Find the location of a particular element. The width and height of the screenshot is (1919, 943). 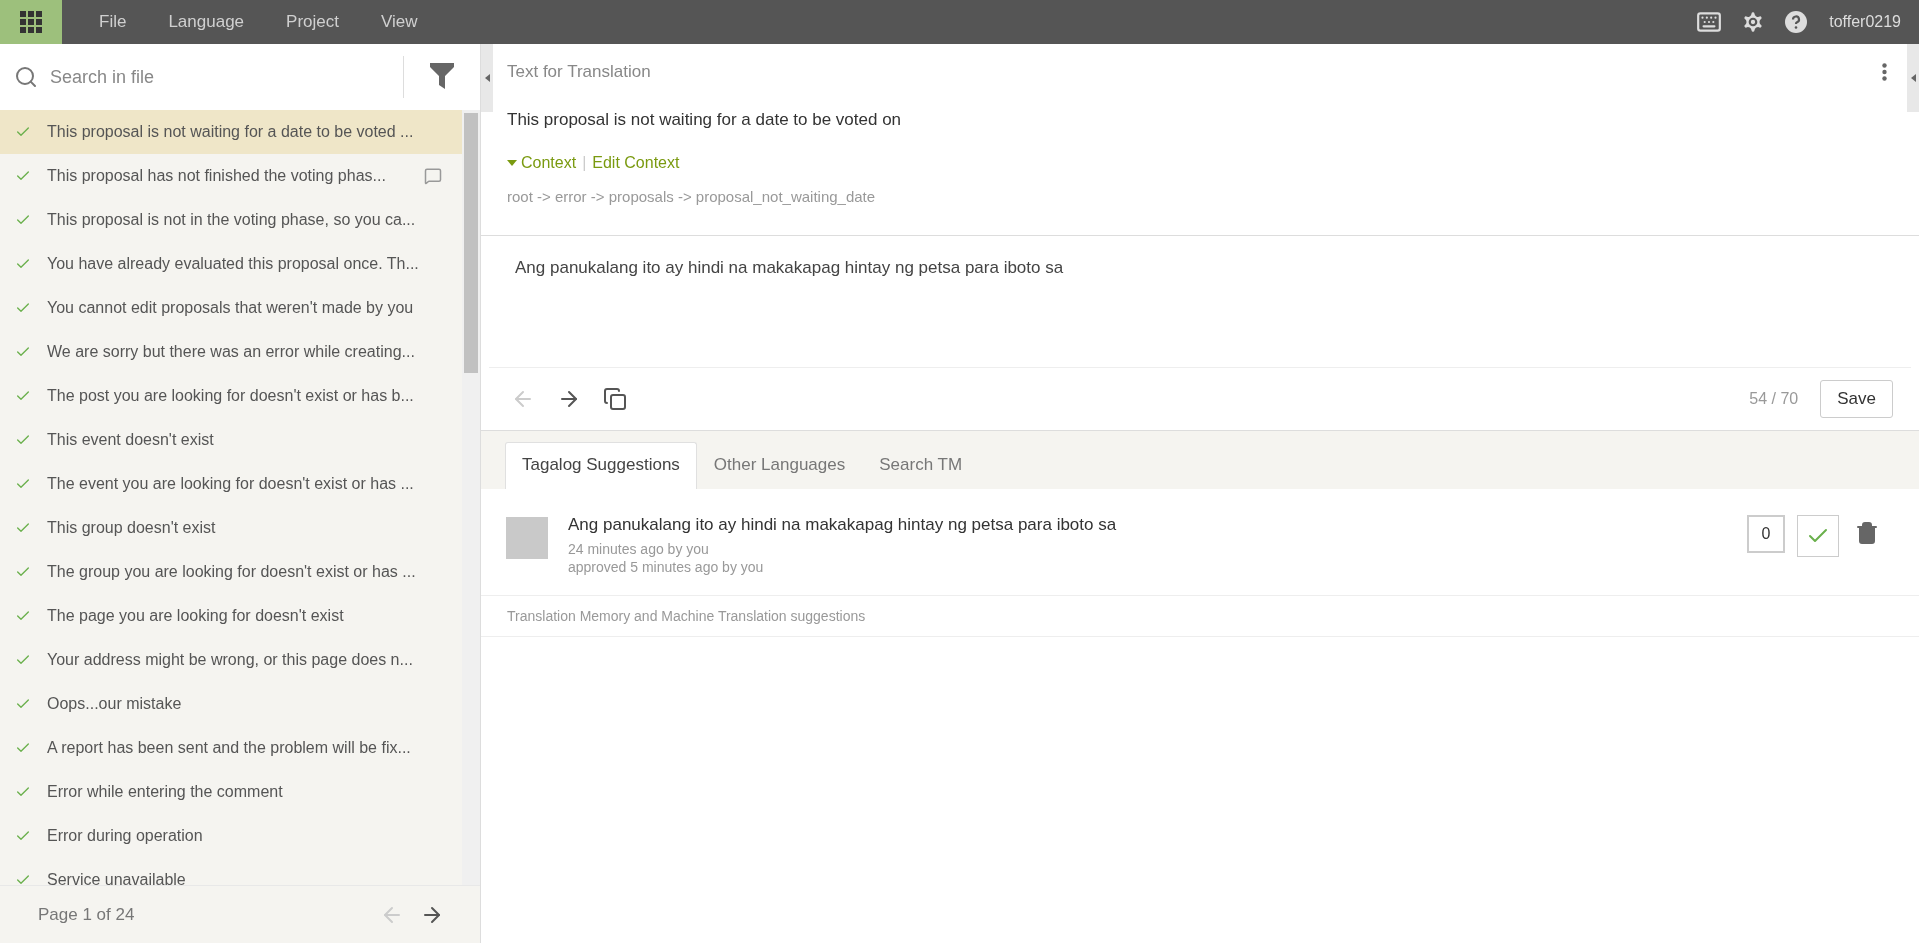

triangle-icon is located at coordinates (512, 163).